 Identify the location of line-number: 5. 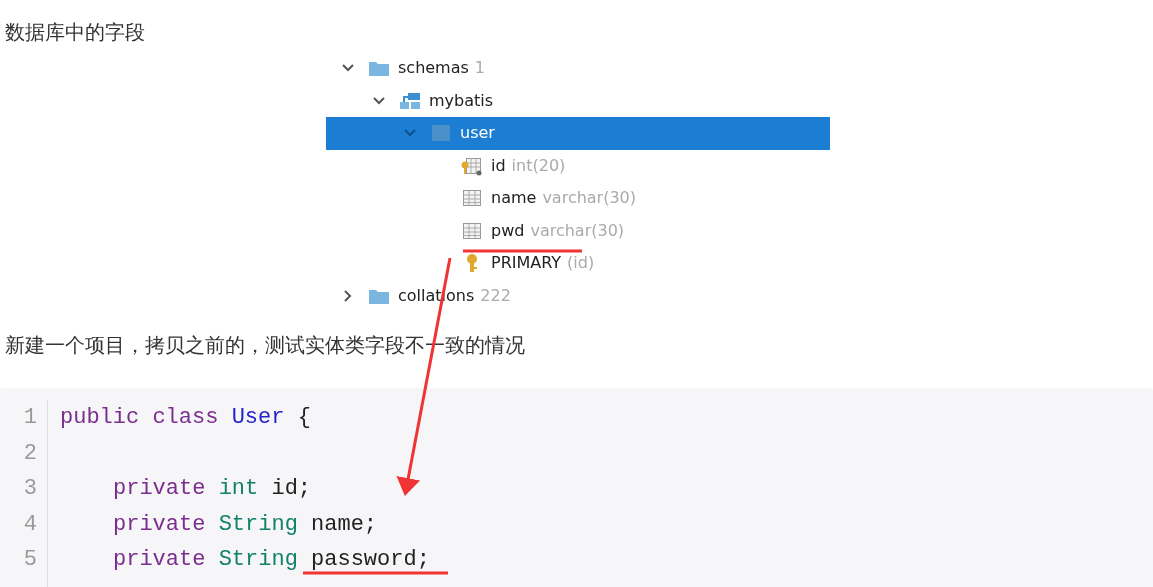
(29, 560).